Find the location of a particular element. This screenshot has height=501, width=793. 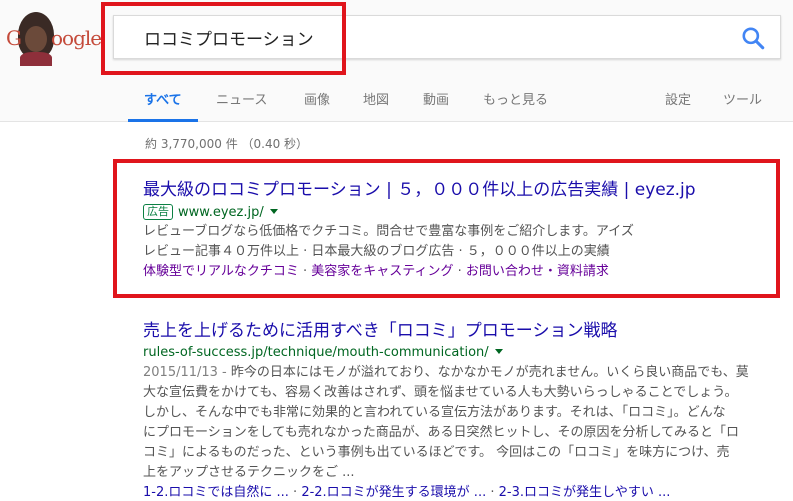

highlight-box-search is located at coordinates (223, 38).